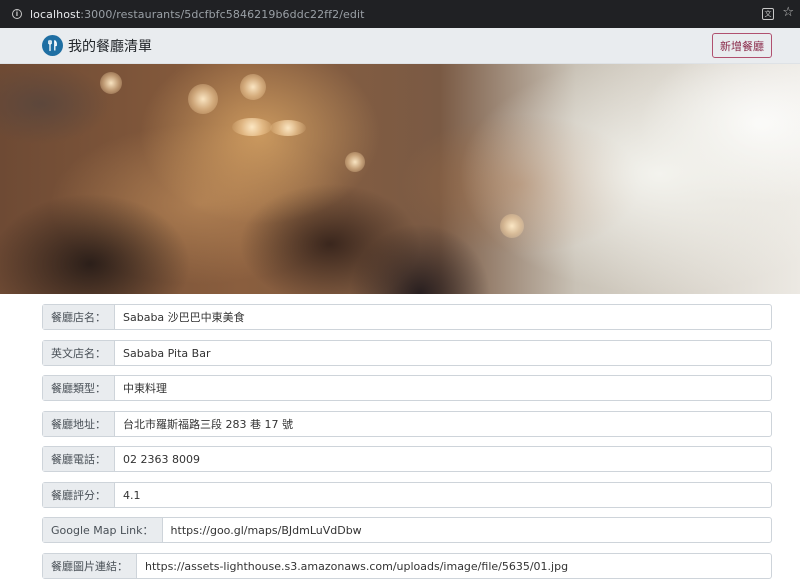  What do you see at coordinates (55, 14) in the screenshot?
I see `url-host: localhost` at bounding box center [55, 14].